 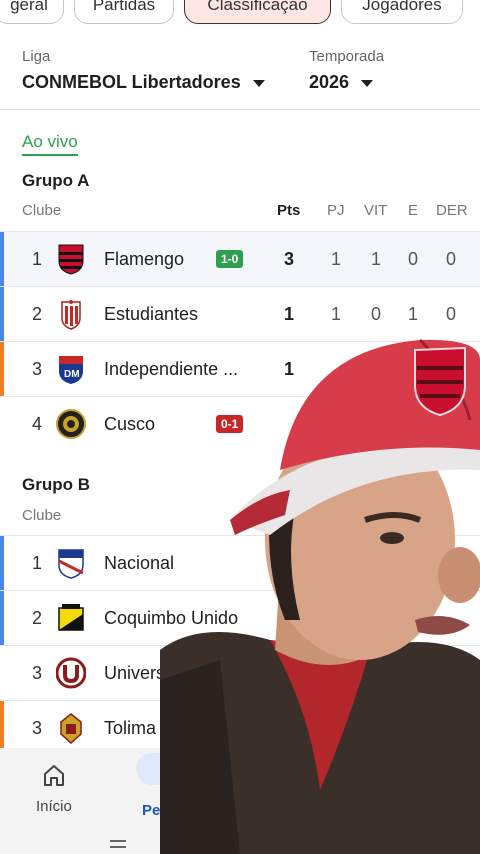 I want to click on league-label: Liga, so click(x=36, y=56).